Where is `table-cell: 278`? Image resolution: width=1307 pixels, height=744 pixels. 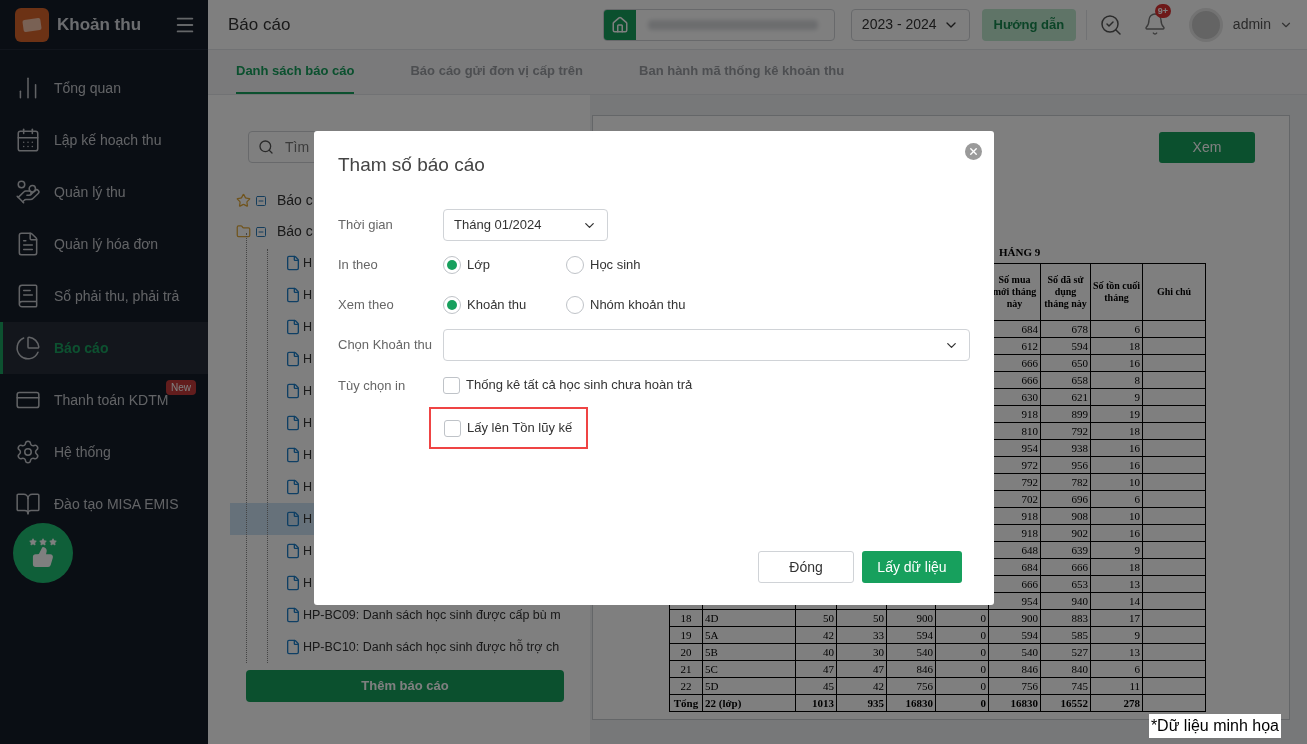 table-cell: 278 is located at coordinates (1116, 703).